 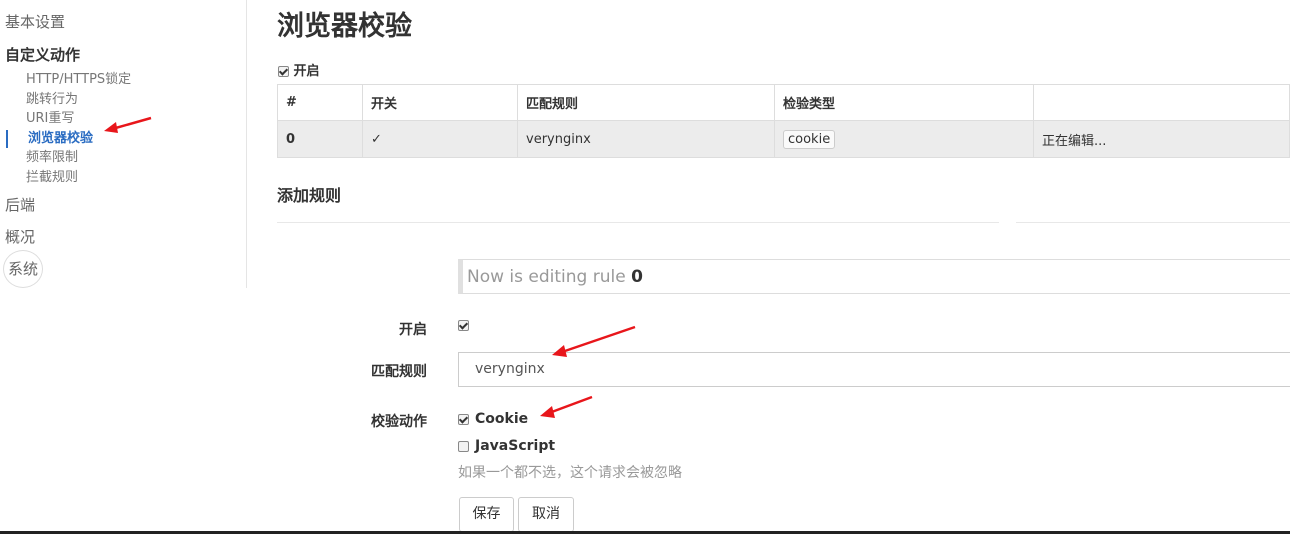 I want to click on annotation-arrow-icon, so click(x=566, y=406).